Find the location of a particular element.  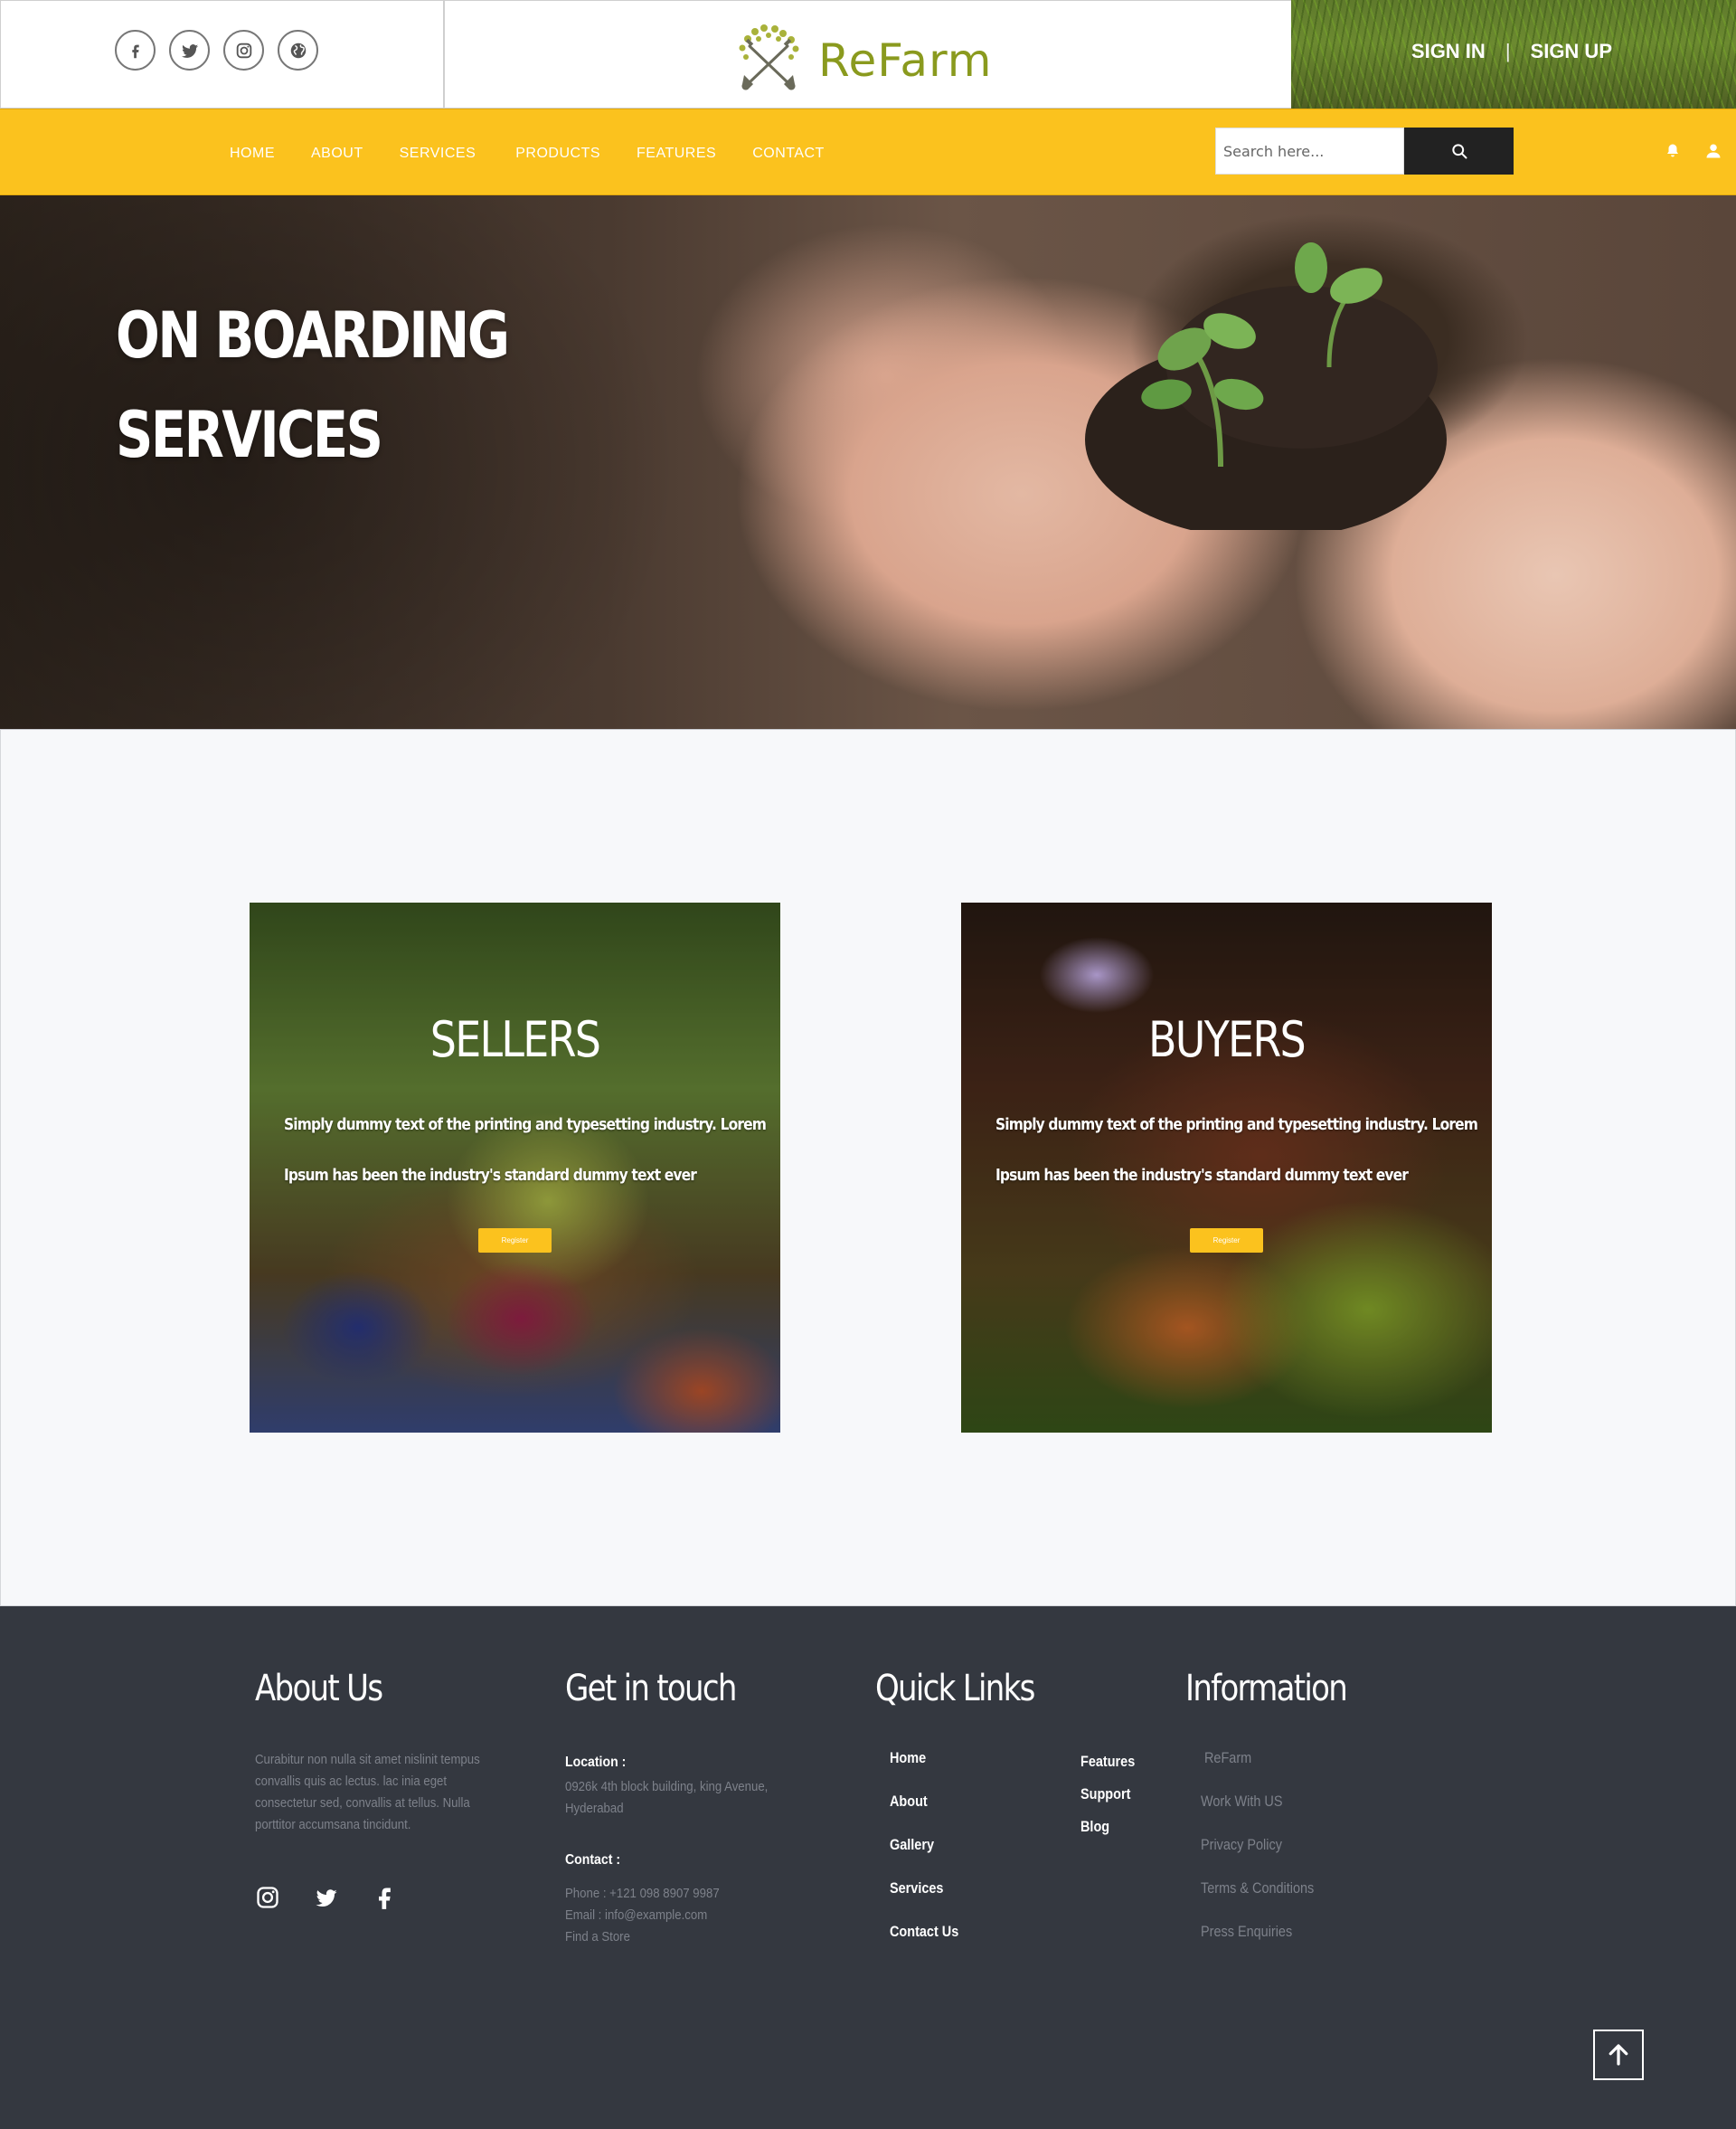

nav-services: SERVICES is located at coordinates (438, 154).